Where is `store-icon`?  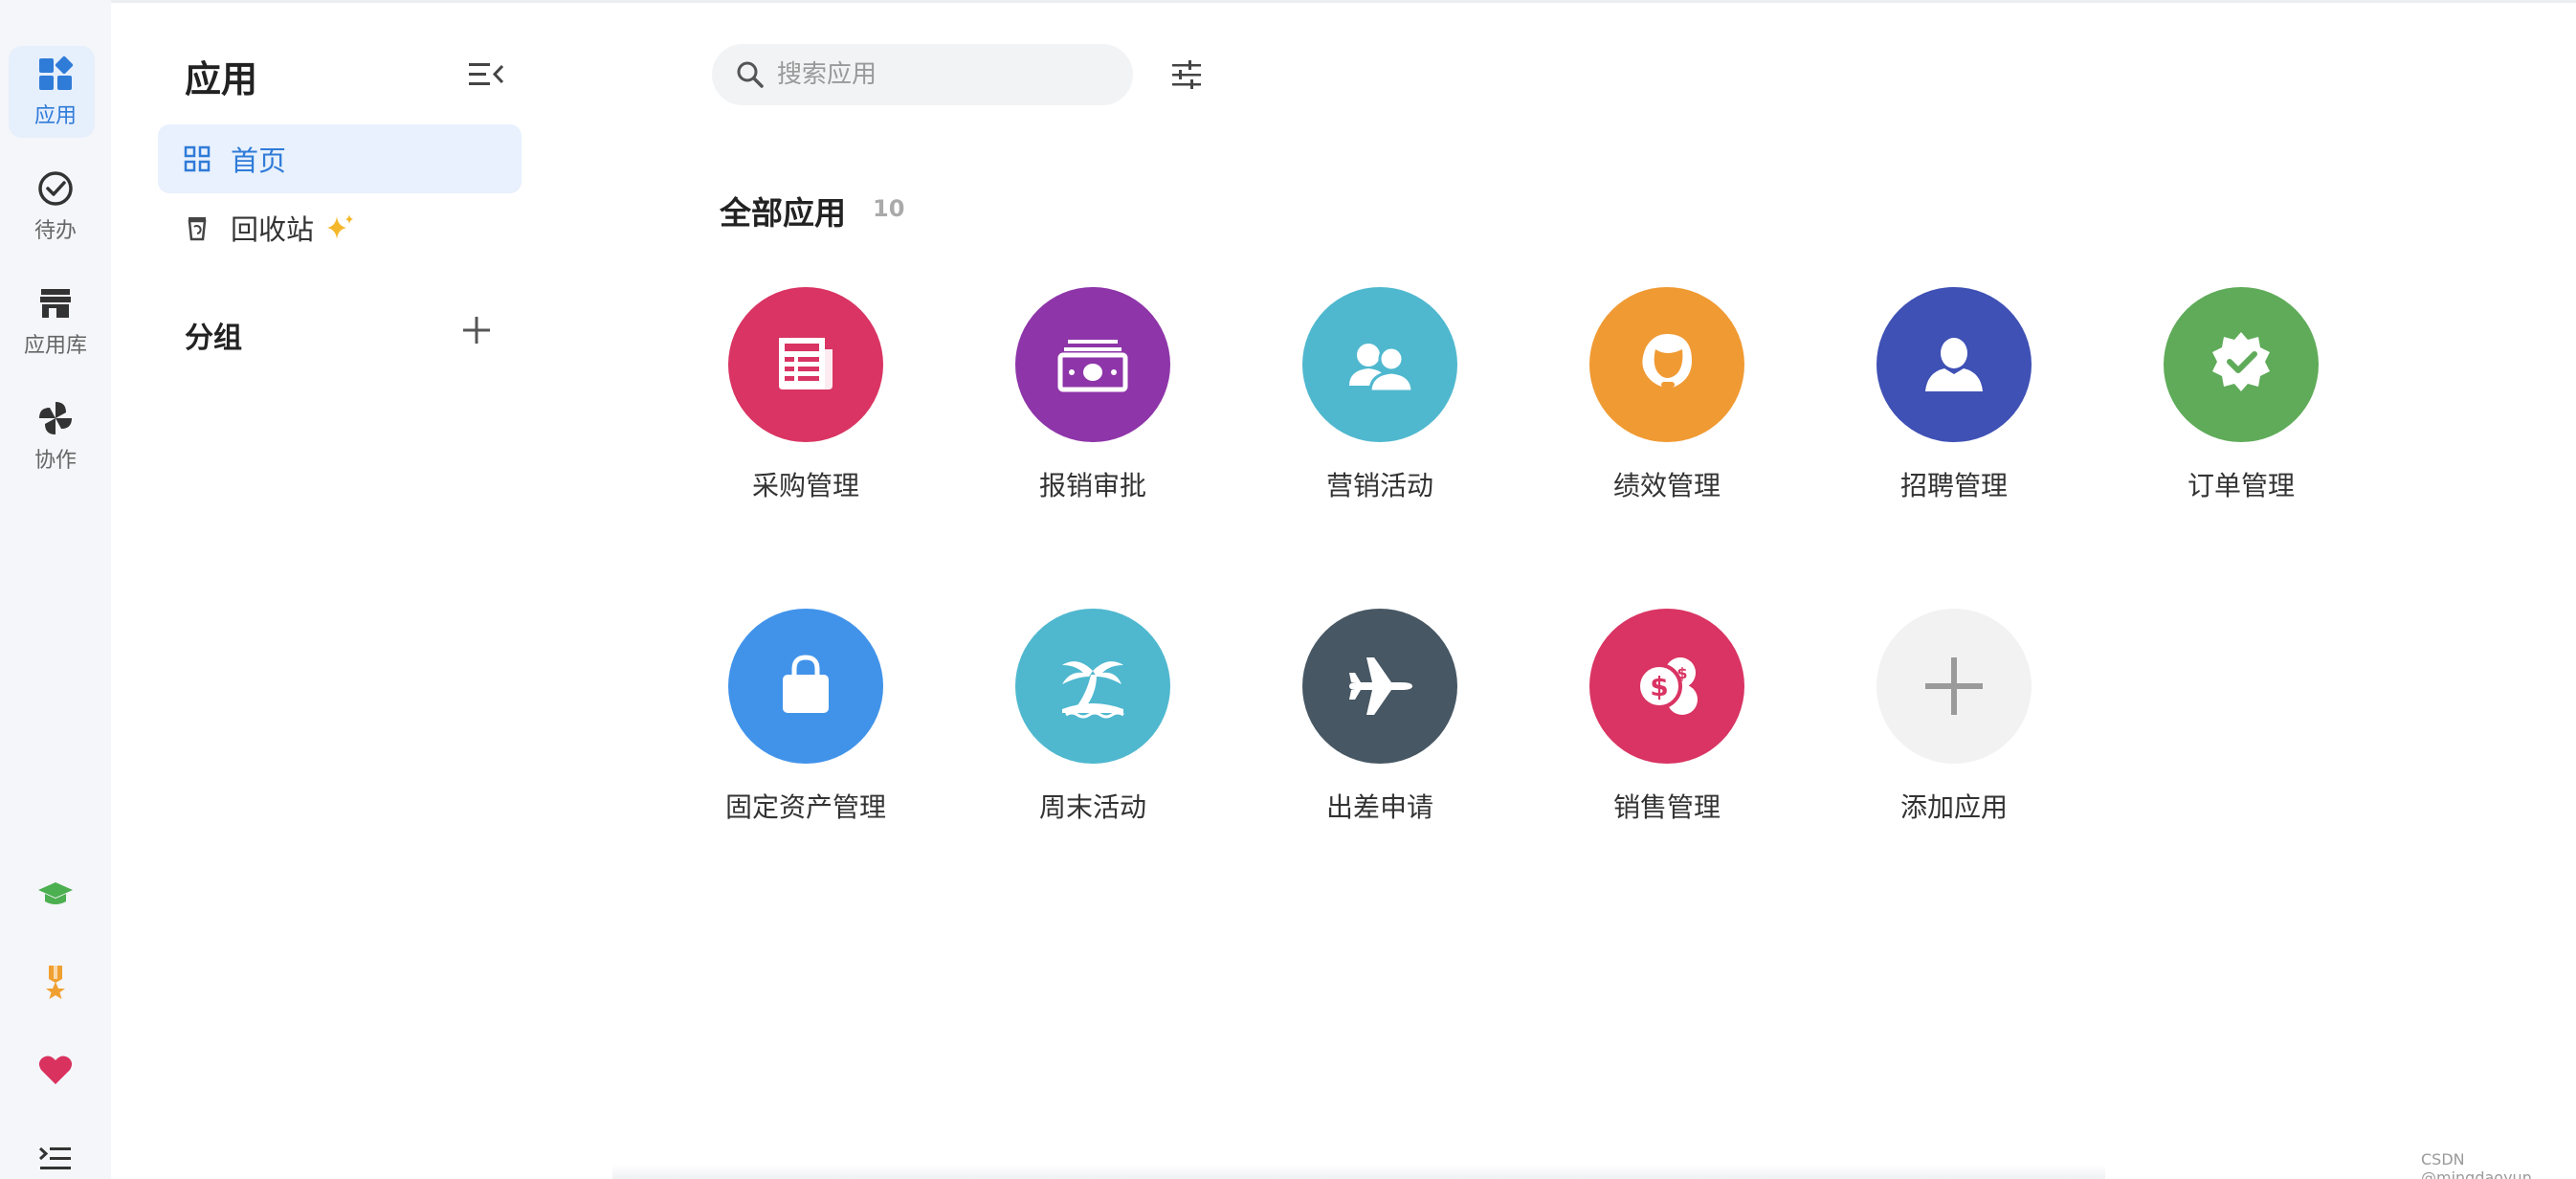 store-icon is located at coordinates (55, 303).